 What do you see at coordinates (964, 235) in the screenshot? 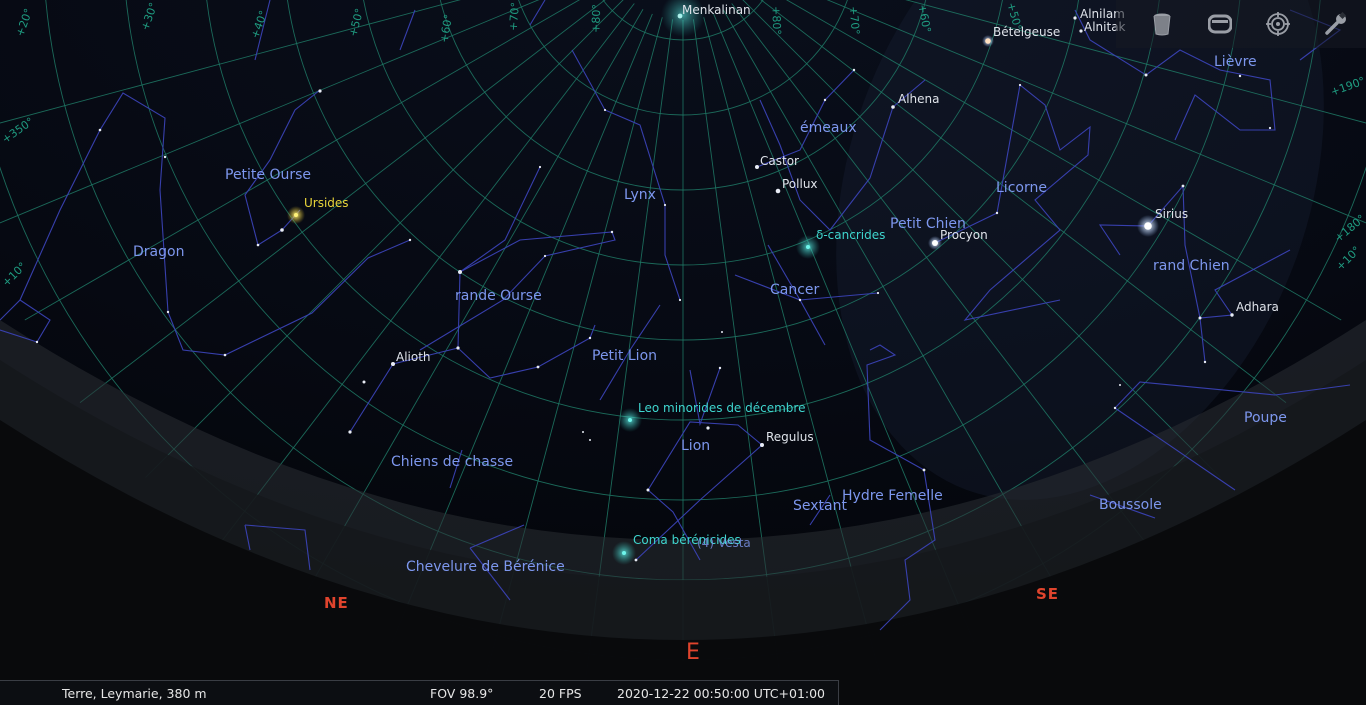
I see `star-procyon: Procyon` at bounding box center [964, 235].